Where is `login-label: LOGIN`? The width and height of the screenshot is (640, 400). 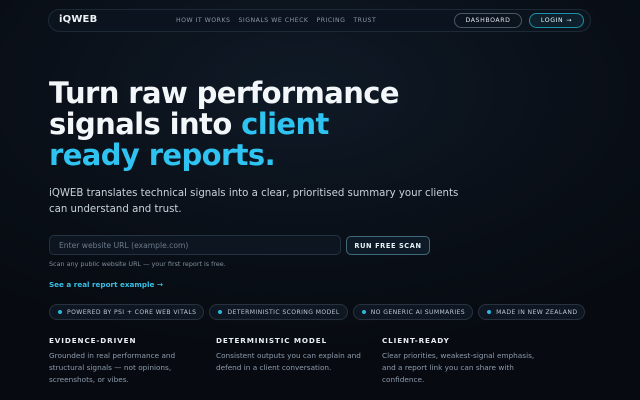
login-label: LOGIN is located at coordinates (552, 20).